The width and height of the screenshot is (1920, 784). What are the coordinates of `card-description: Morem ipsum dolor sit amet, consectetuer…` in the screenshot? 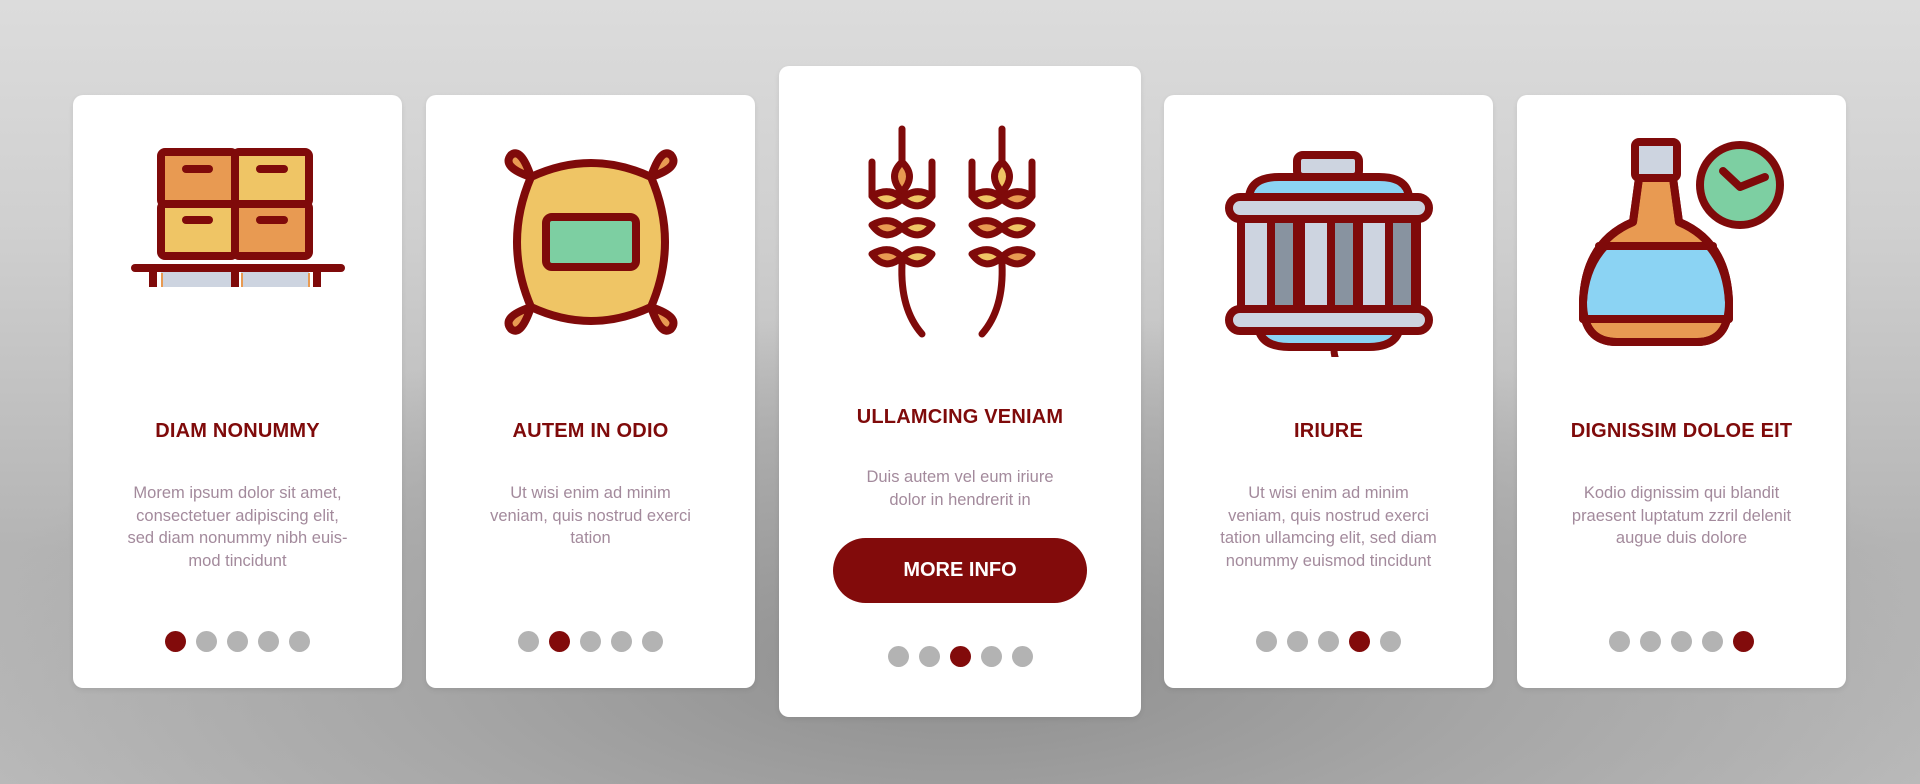 It's located at (237, 527).